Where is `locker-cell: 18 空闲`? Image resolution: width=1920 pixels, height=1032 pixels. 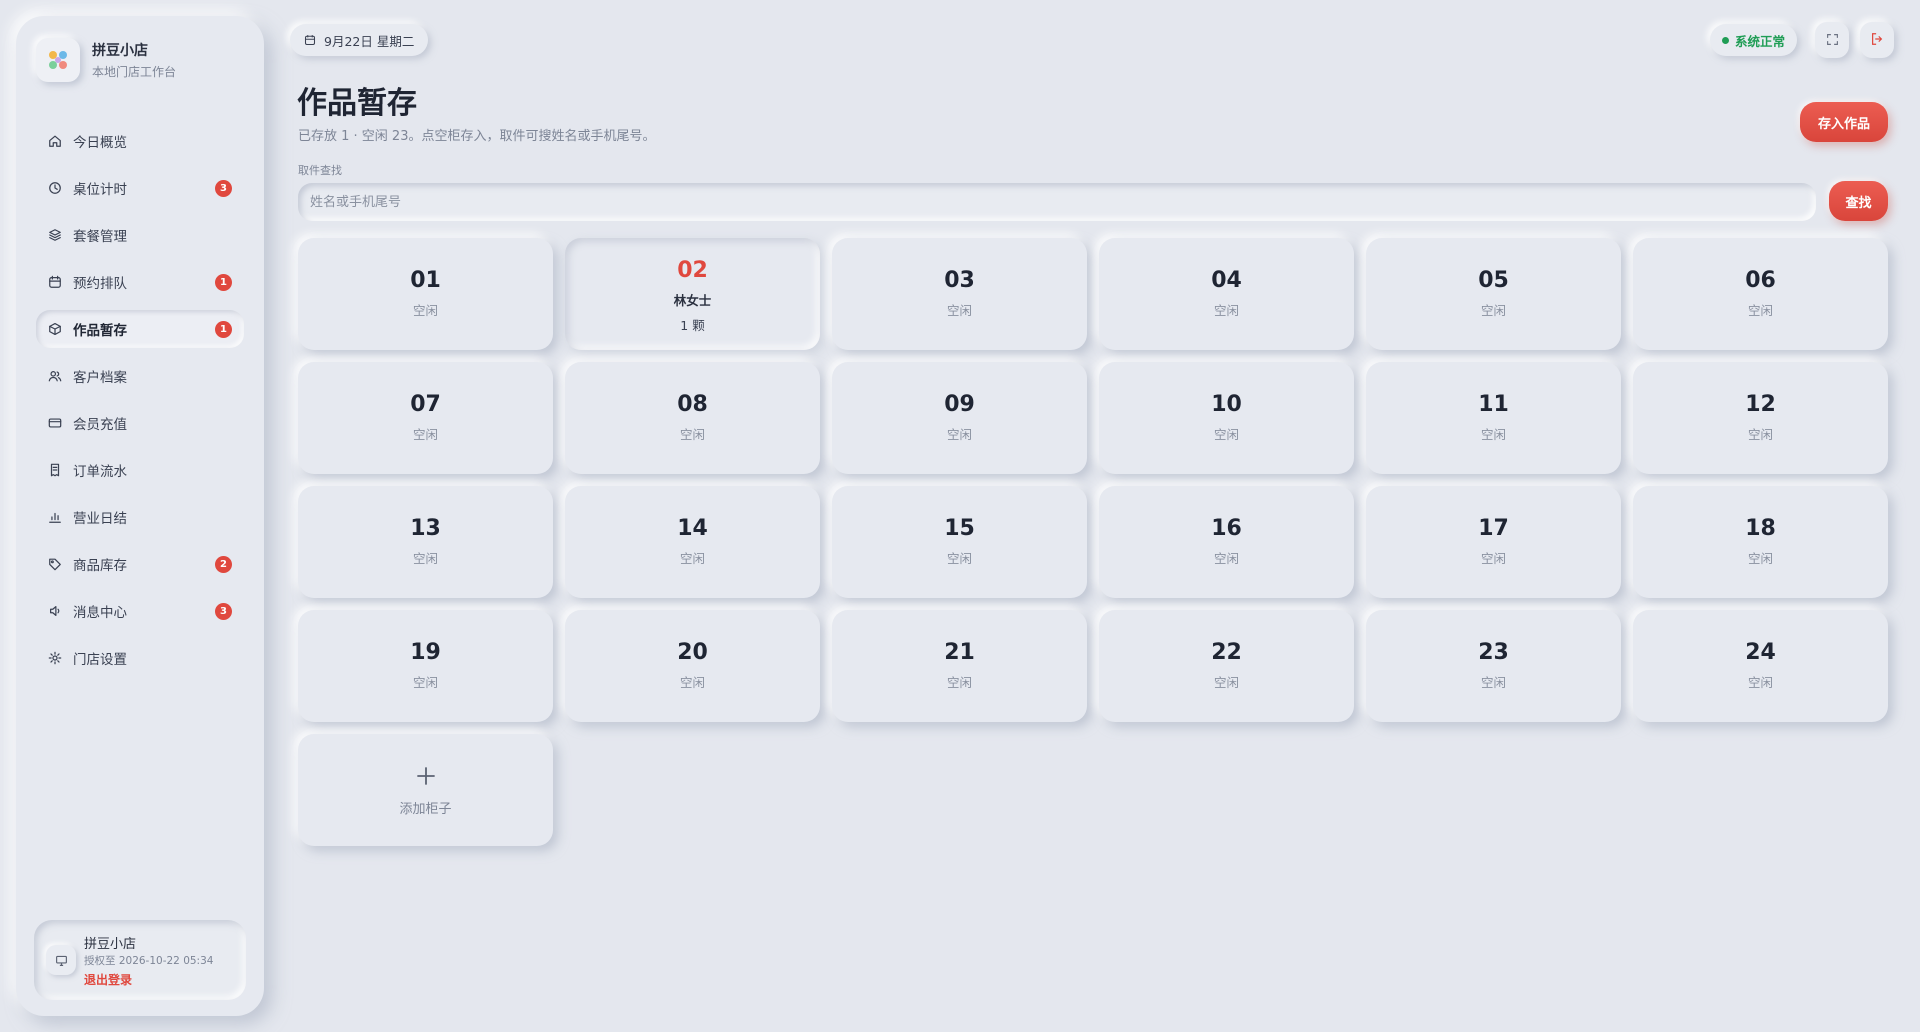 locker-cell: 18 空闲 is located at coordinates (1760, 542).